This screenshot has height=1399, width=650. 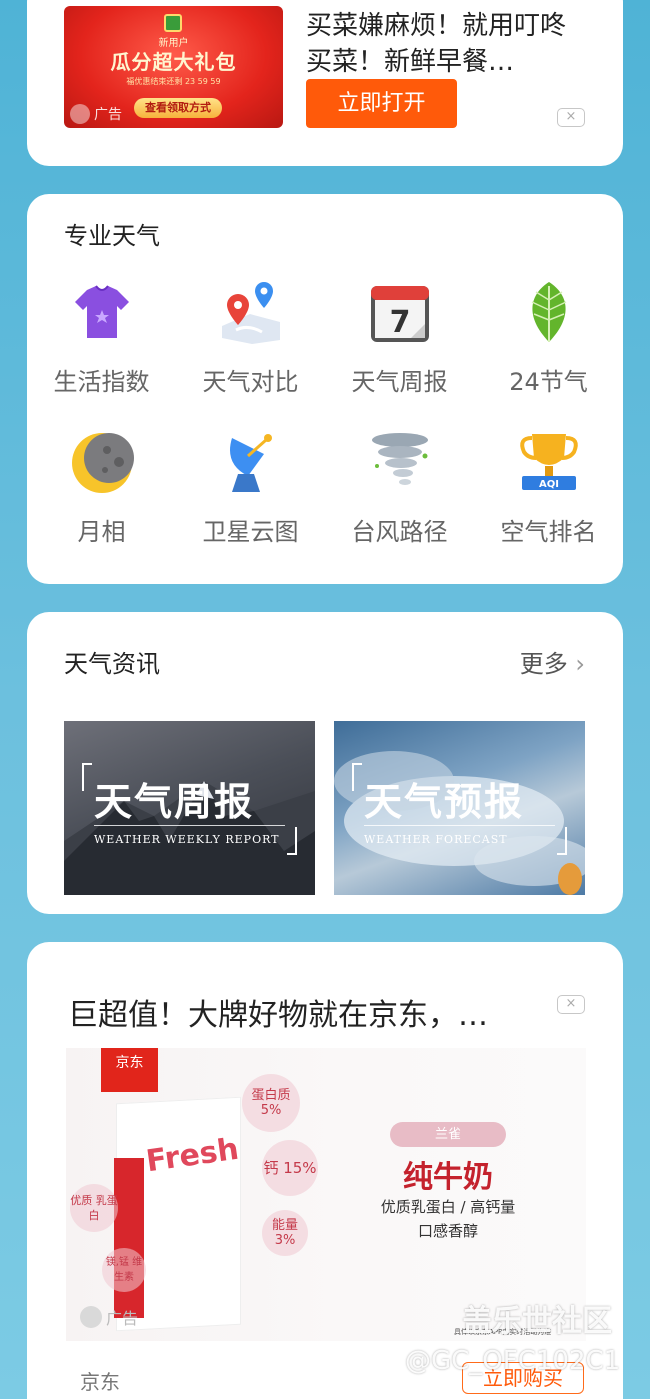 What do you see at coordinates (112, 664) in the screenshot?
I see `section-title: 天气资讯` at bounding box center [112, 664].